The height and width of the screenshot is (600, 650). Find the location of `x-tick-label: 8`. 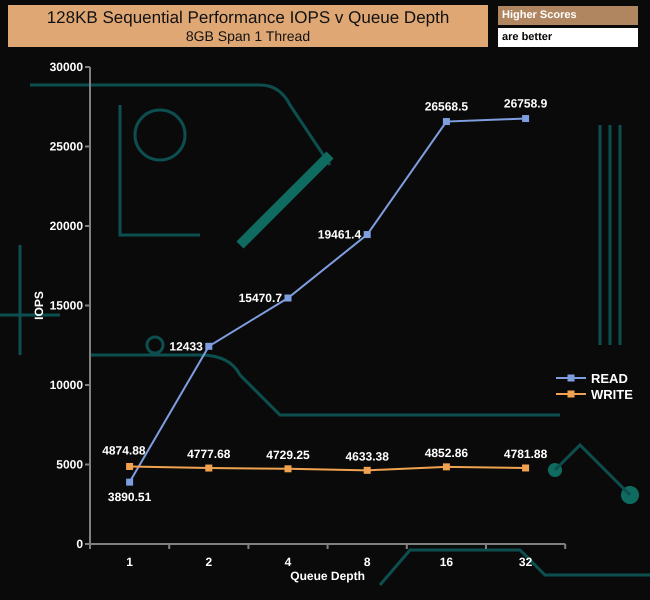

x-tick-label: 8 is located at coordinates (367, 562).